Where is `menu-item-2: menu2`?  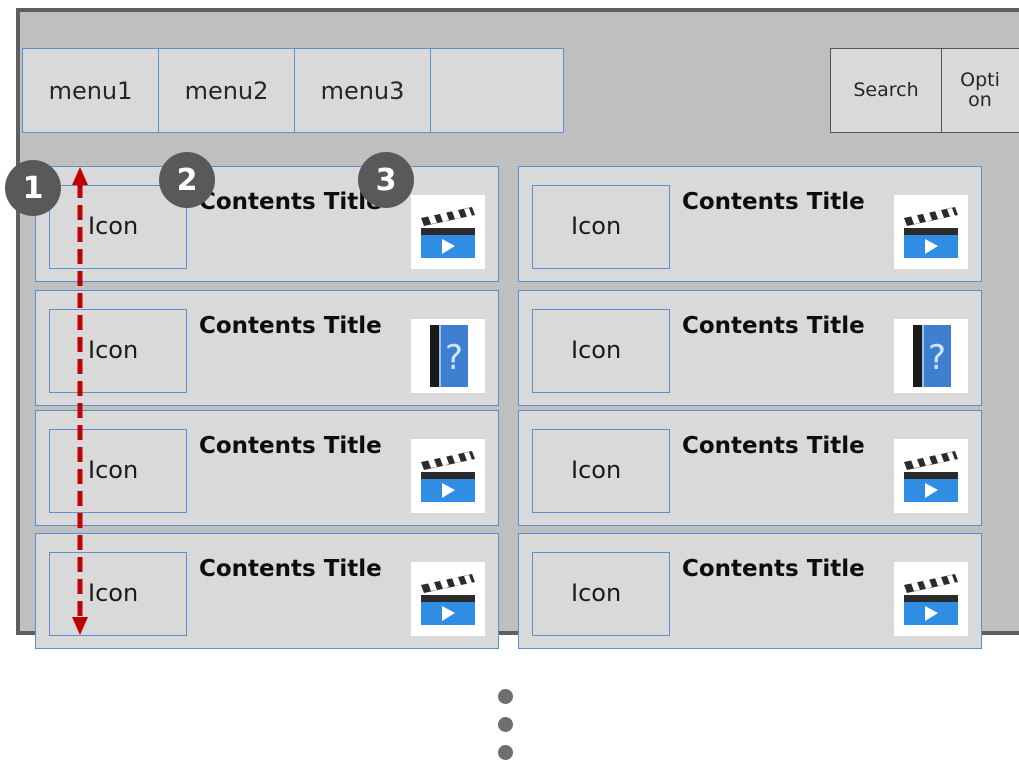
menu-item-2: menu2 is located at coordinates (227, 90).